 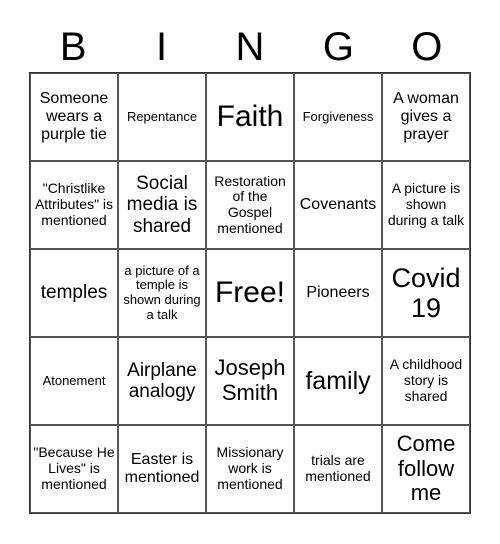 What do you see at coordinates (74, 381) in the screenshot?
I see `bingo-cell: Atonement` at bounding box center [74, 381].